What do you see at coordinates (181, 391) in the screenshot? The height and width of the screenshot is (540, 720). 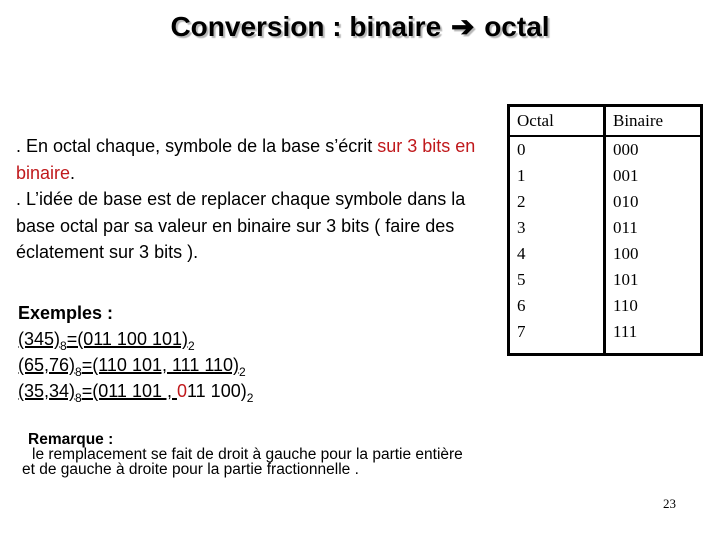 I see `example-highlight-digit: 0` at bounding box center [181, 391].